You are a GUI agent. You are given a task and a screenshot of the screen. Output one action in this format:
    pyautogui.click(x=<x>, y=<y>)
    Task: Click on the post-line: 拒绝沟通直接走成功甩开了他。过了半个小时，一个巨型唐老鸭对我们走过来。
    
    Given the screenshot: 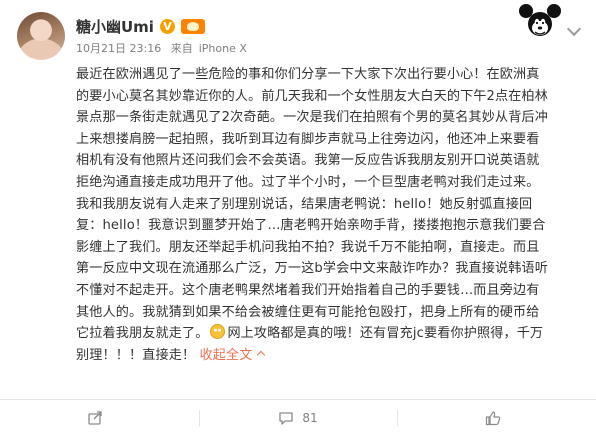 What is the action you would take?
    pyautogui.click(x=308, y=182)
    